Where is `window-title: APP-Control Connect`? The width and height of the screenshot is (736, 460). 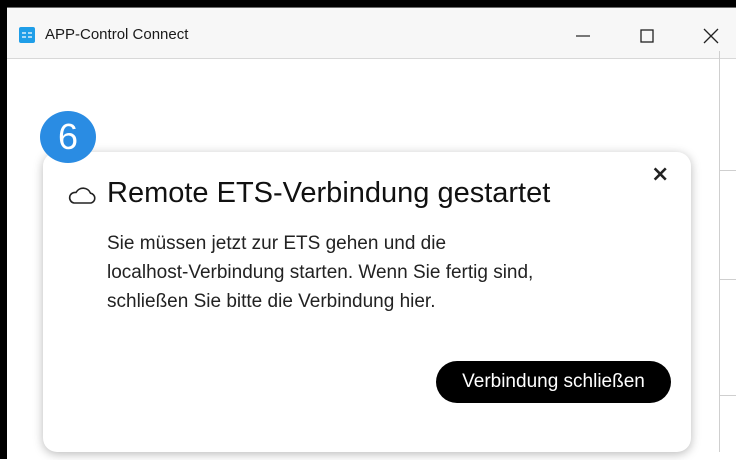
window-title: APP-Control Connect is located at coordinates (117, 34).